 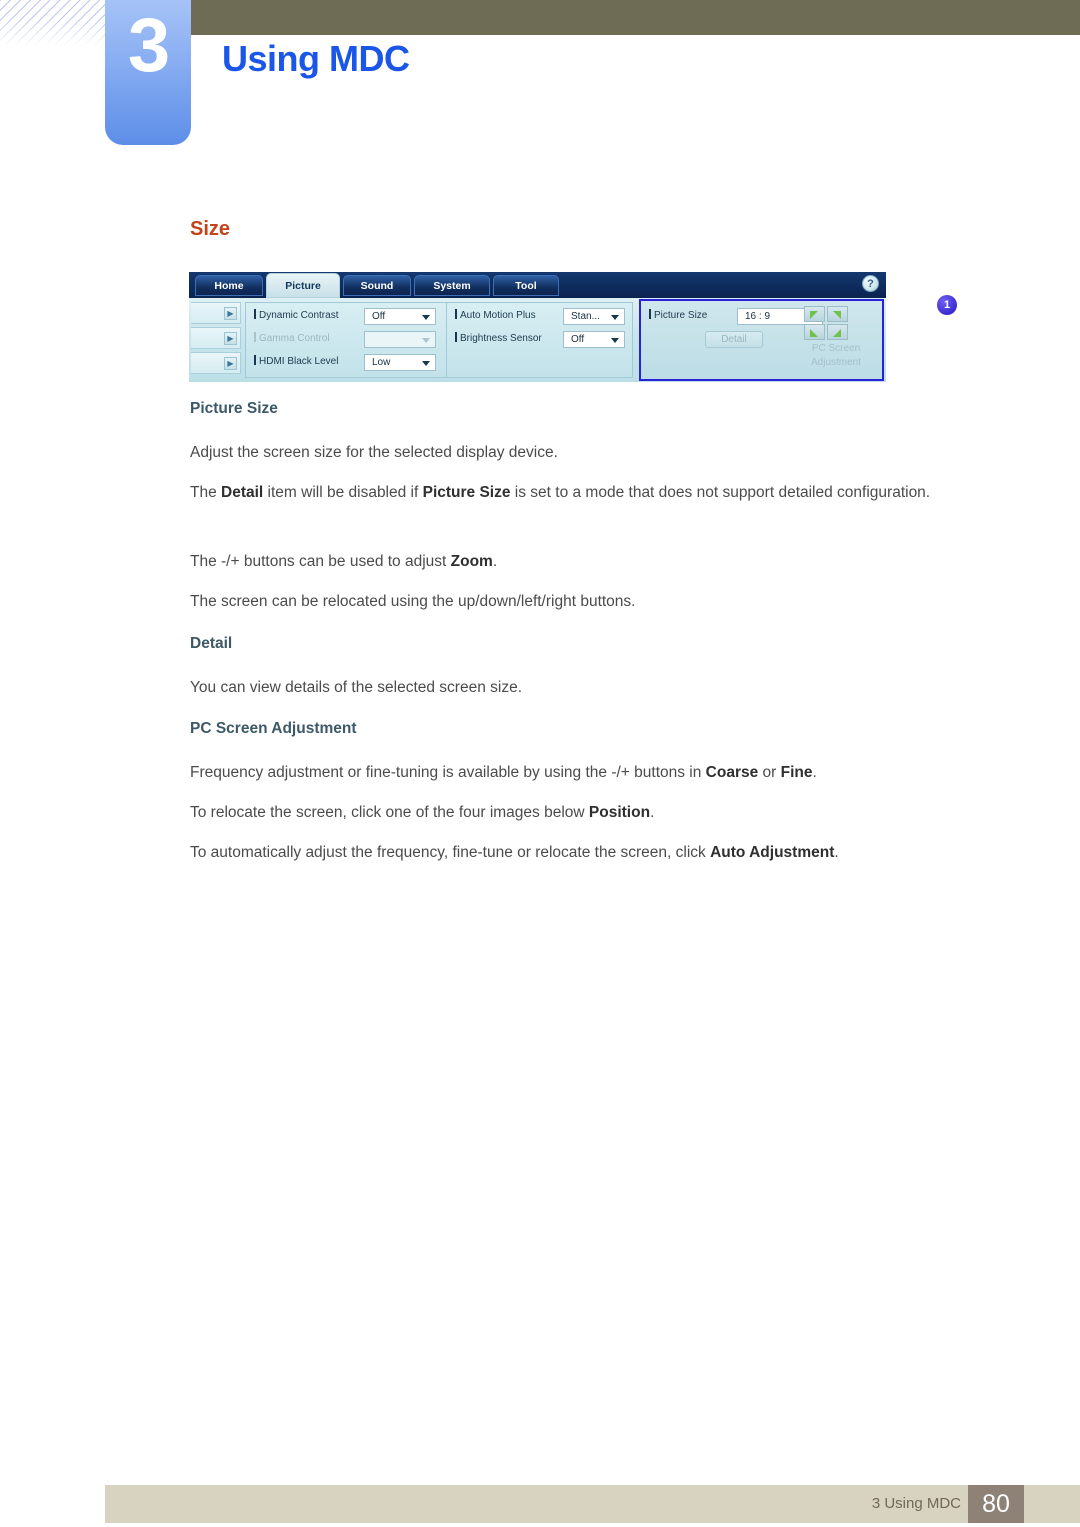 What do you see at coordinates (400, 316) in the screenshot?
I see `dropdown-dynamic-contrast: Off` at bounding box center [400, 316].